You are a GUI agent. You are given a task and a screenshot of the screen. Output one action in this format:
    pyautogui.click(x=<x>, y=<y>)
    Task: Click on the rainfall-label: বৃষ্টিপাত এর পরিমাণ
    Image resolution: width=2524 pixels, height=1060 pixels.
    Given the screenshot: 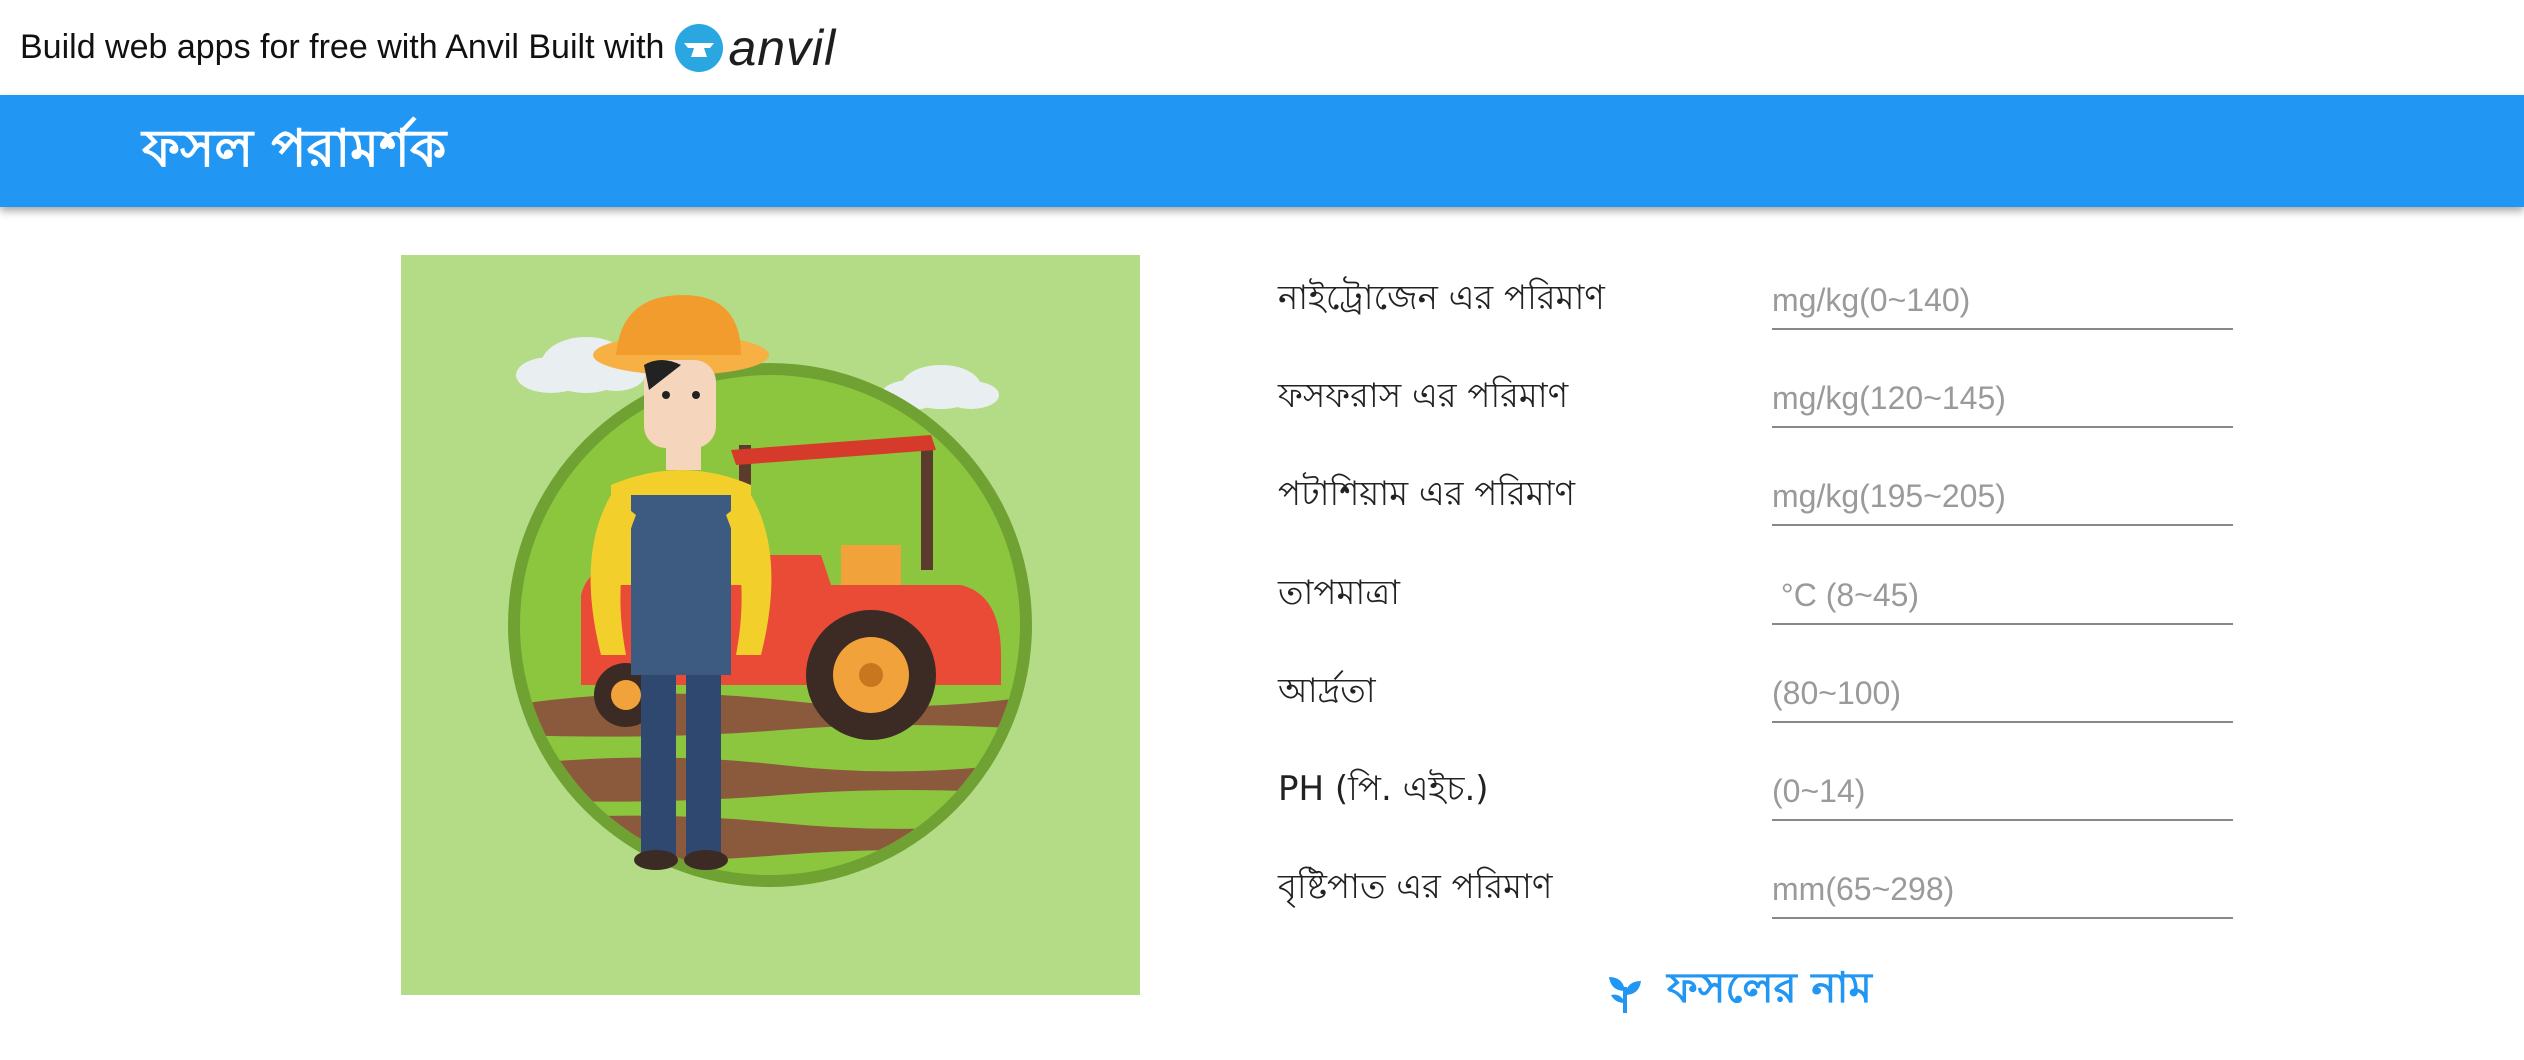 What is the action you would take?
    pyautogui.click(x=1415, y=887)
    